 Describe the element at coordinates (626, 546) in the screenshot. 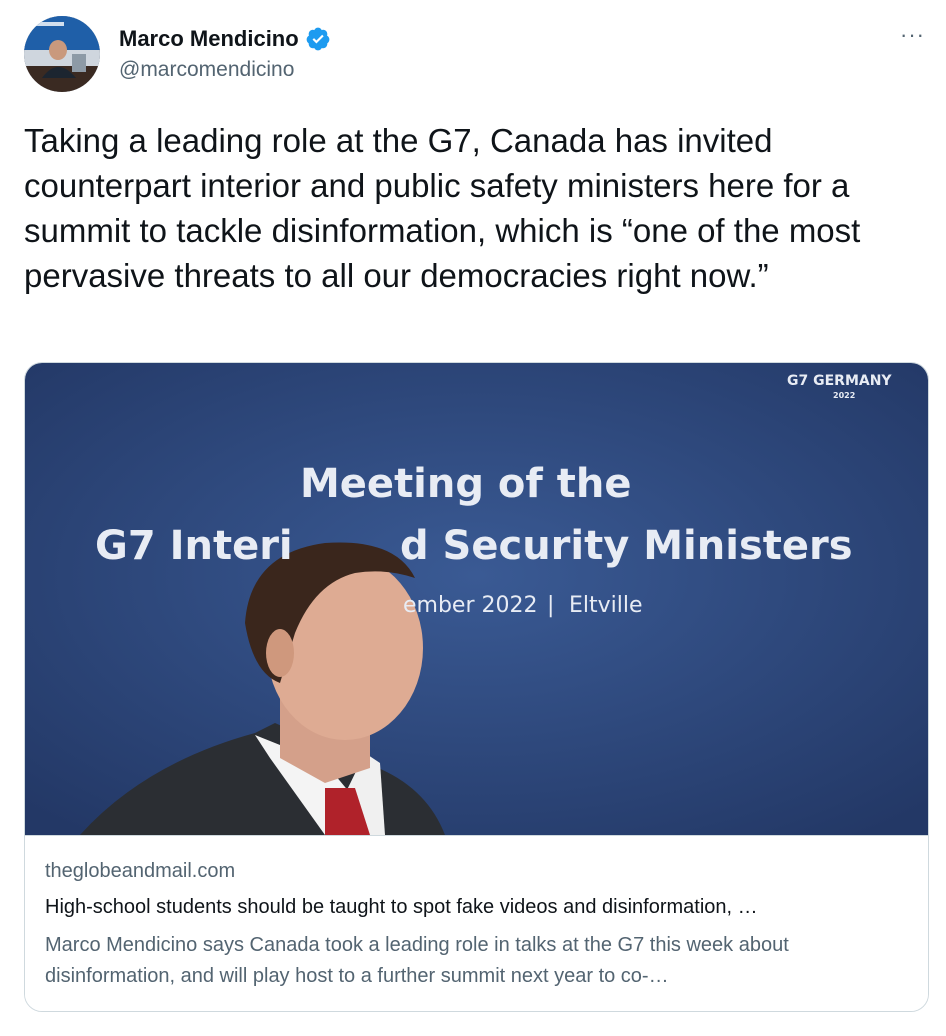

I see `image-heading-line2-right: d Security Ministers` at that location.